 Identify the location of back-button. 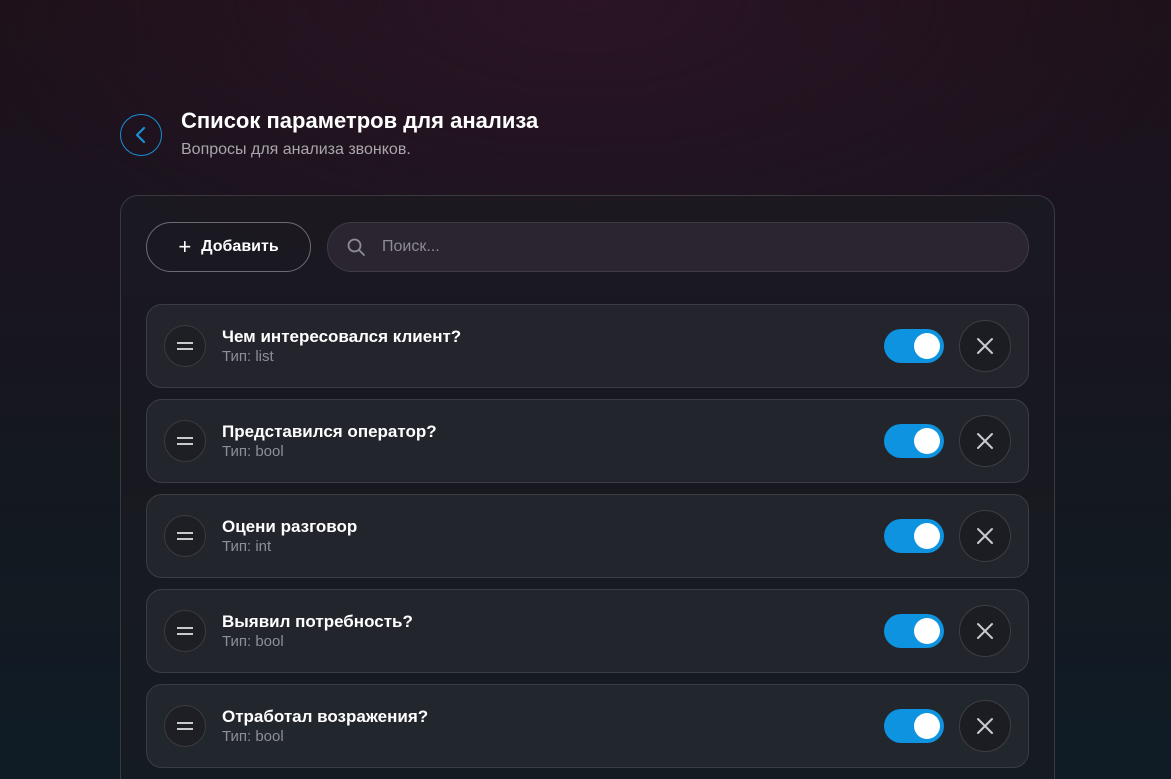
(141, 135).